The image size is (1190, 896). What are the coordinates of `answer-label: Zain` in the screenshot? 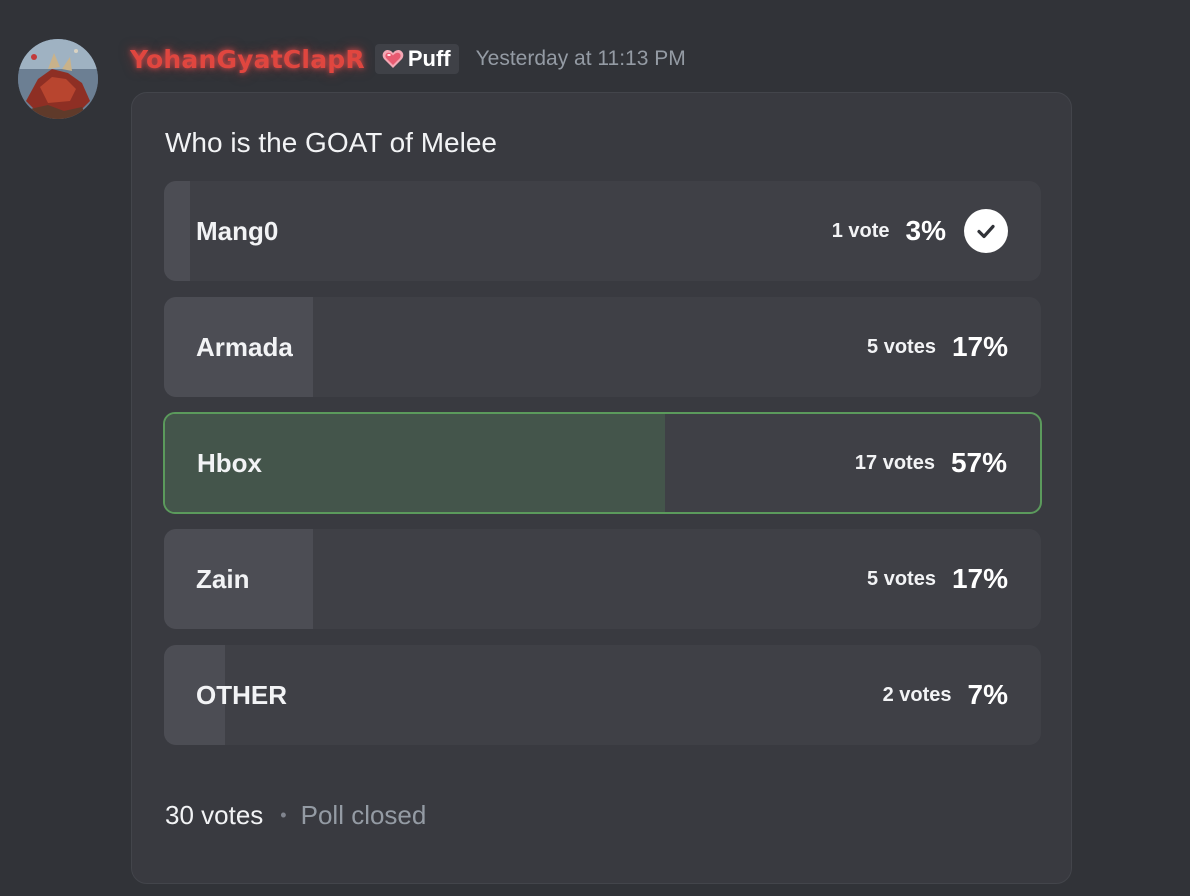 It's located at (223, 578).